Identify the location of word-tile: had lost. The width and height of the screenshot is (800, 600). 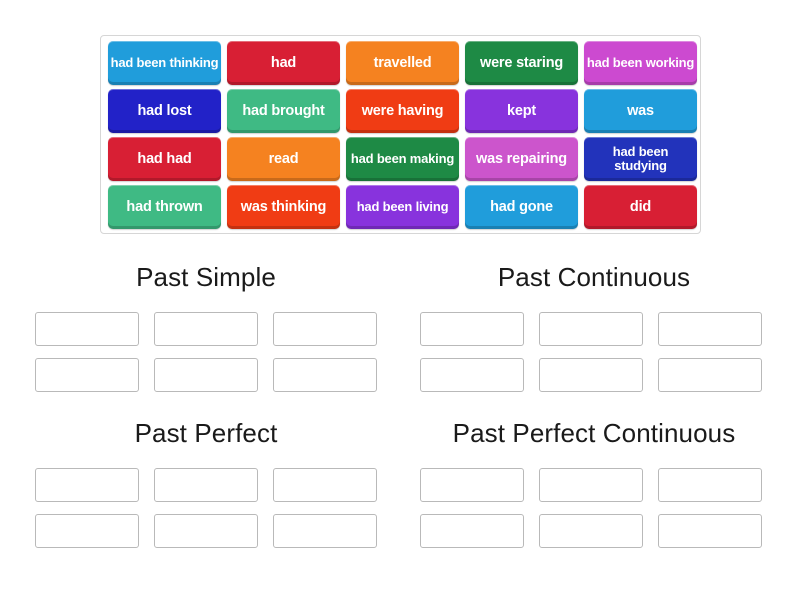
(164, 111).